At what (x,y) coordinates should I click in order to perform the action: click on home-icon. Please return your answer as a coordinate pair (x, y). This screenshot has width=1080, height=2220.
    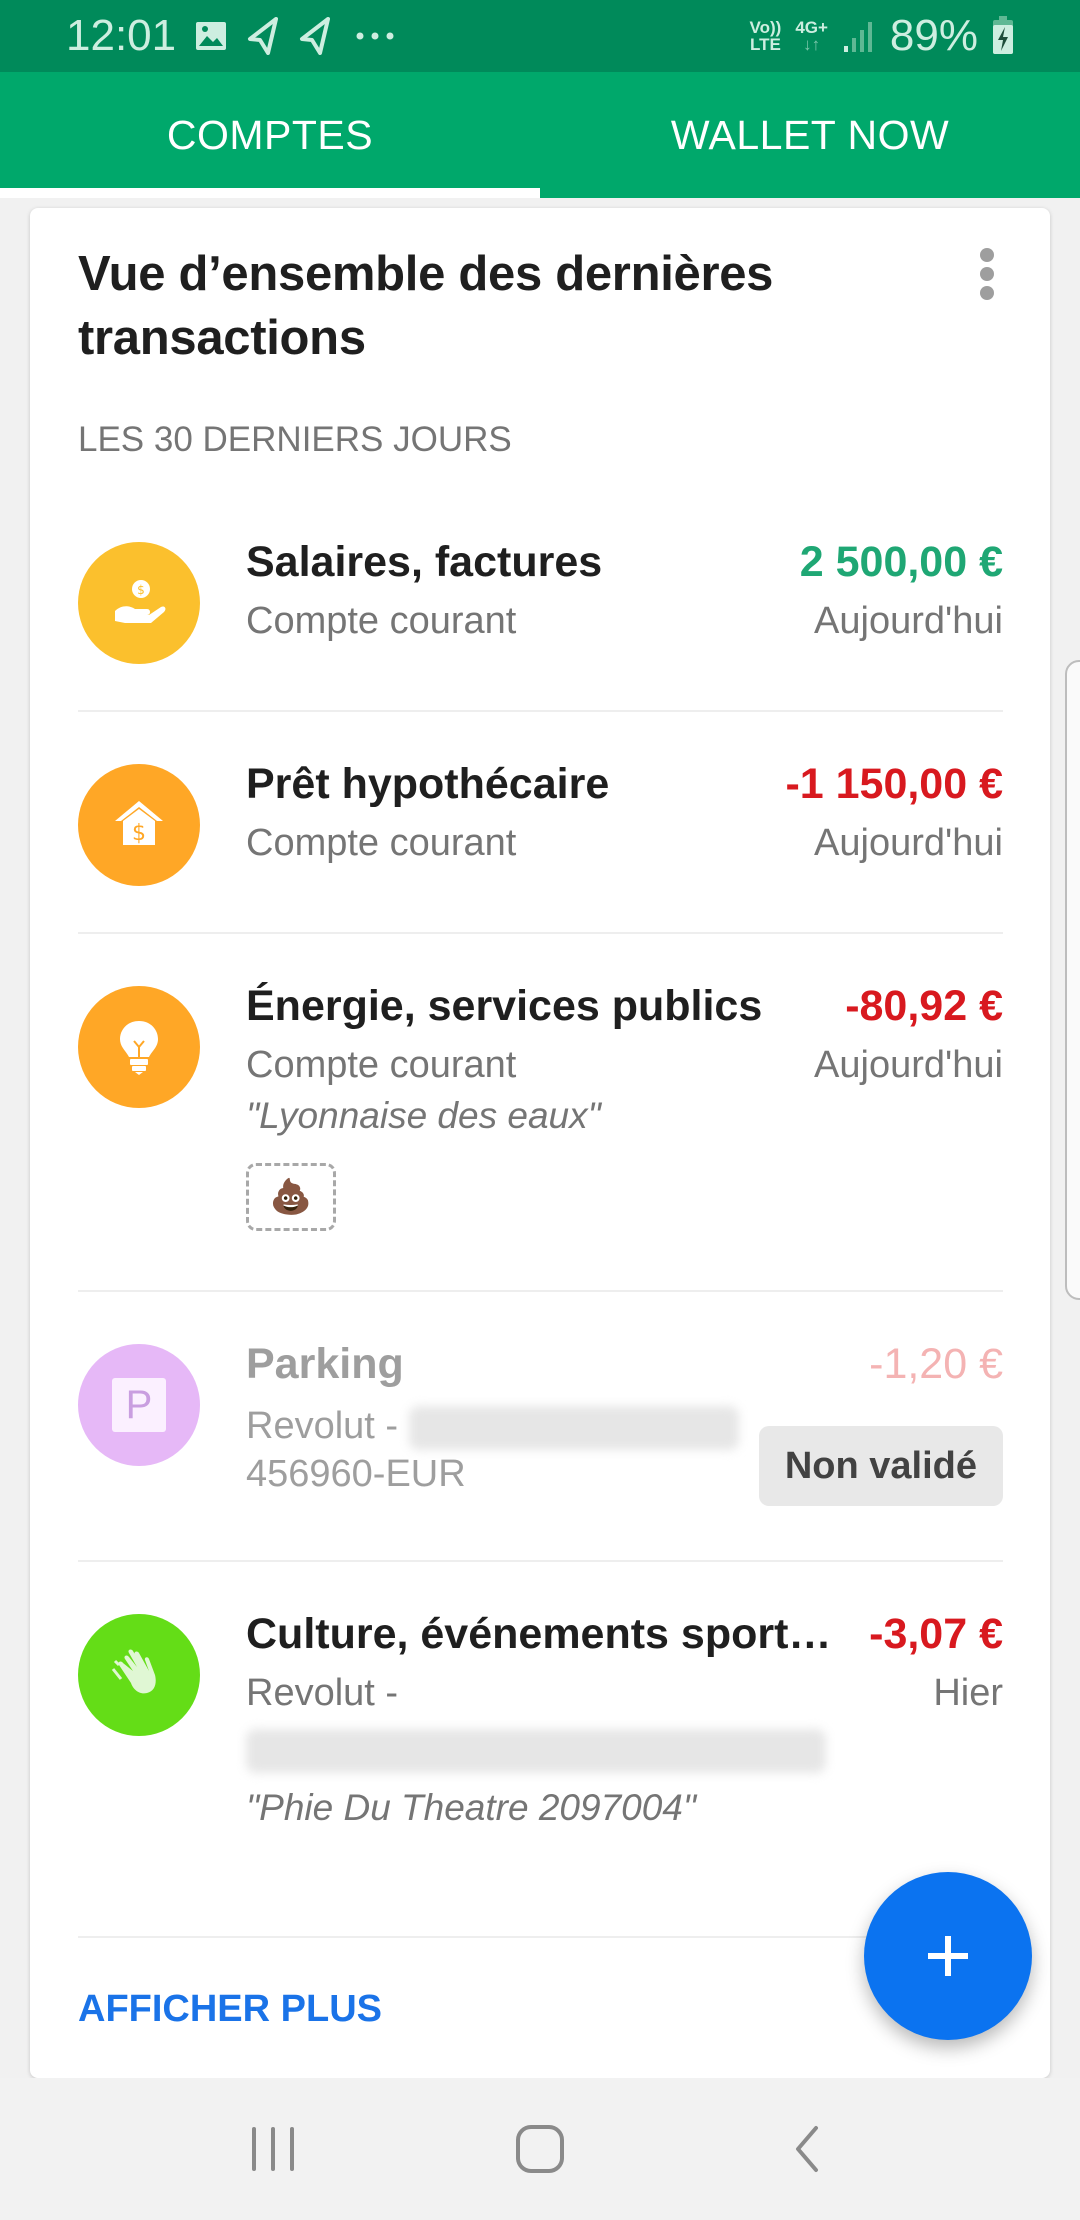
    Looking at the image, I should click on (539, 2149).